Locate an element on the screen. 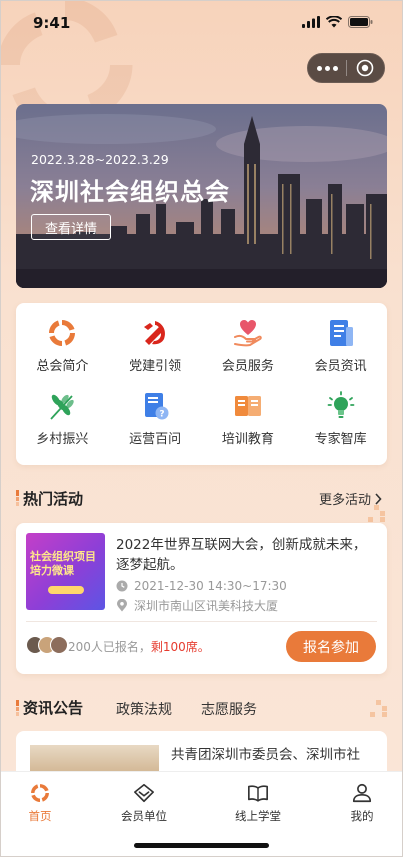  avatar is located at coordinates (59, 645).